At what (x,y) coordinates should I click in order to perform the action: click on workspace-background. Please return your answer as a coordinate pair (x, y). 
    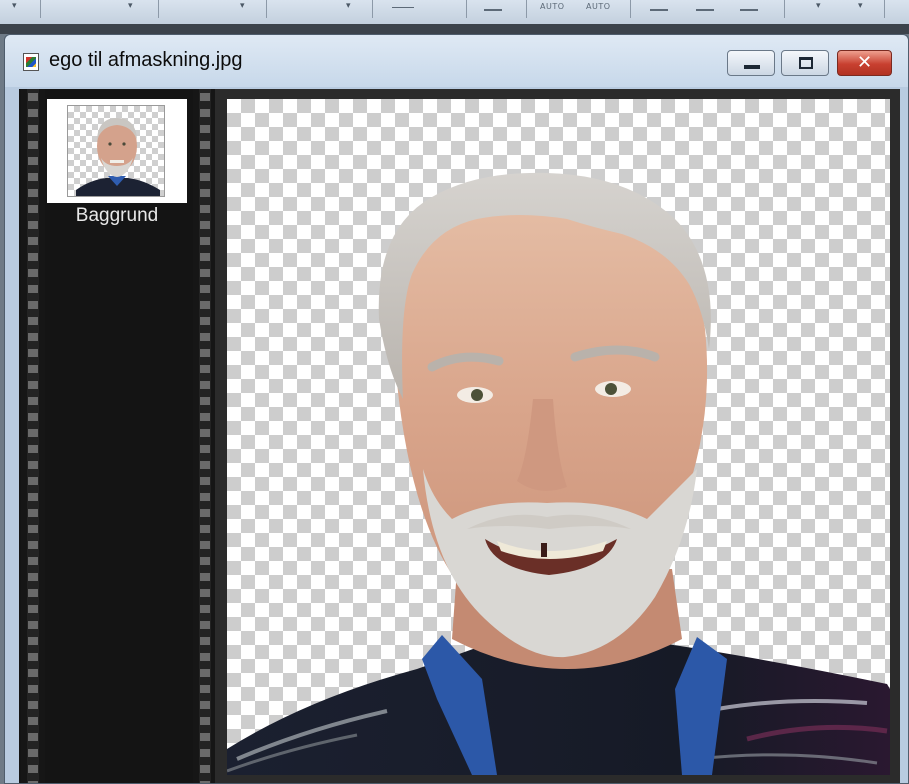
    Looking at the image, I should click on (454, 29).